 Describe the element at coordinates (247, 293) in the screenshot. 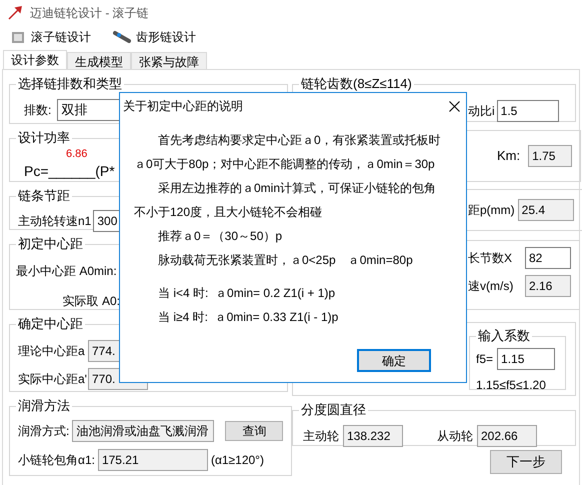

I see `formula-text: 当 i<4 时: ａ0min= 0.2 Z1(i + 1)p` at that location.